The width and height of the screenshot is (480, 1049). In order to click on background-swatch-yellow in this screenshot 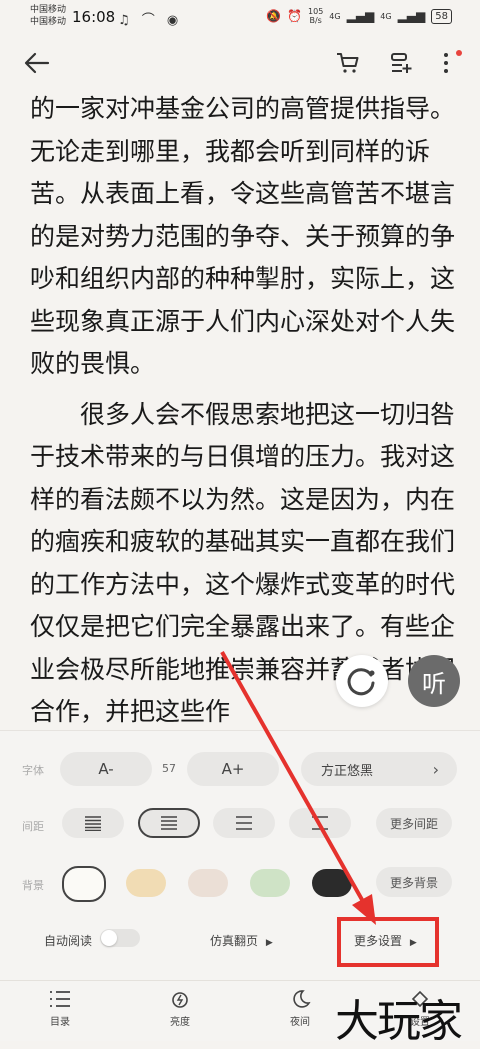, I will do `click(146, 883)`.